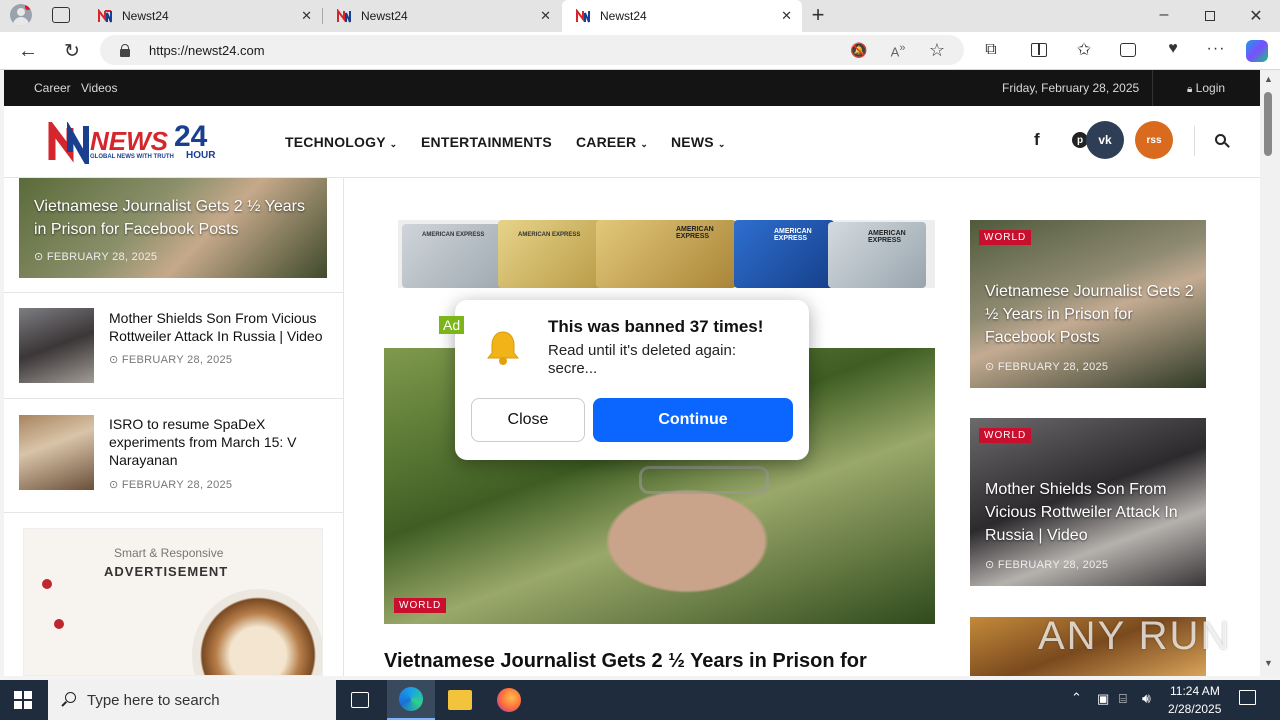 The image size is (1280, 720). Describe the element at coordinates (1146, 698) in the screenshot. I see `volume-icon: 🔊︎` at that location.